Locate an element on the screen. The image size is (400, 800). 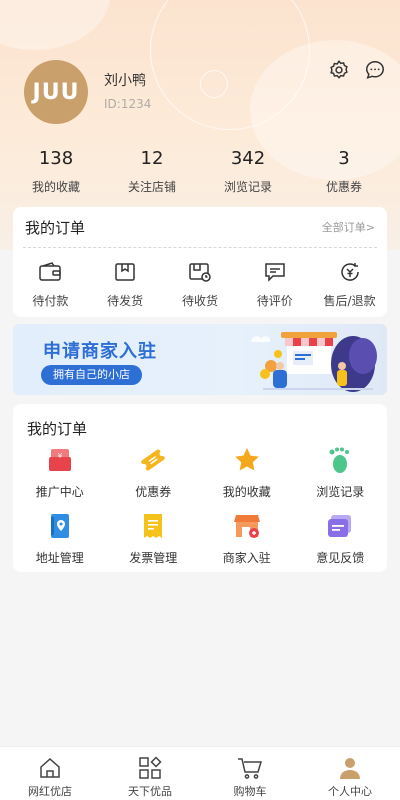
stat-label: 我的收藏 is located at coordinates (55, 187).